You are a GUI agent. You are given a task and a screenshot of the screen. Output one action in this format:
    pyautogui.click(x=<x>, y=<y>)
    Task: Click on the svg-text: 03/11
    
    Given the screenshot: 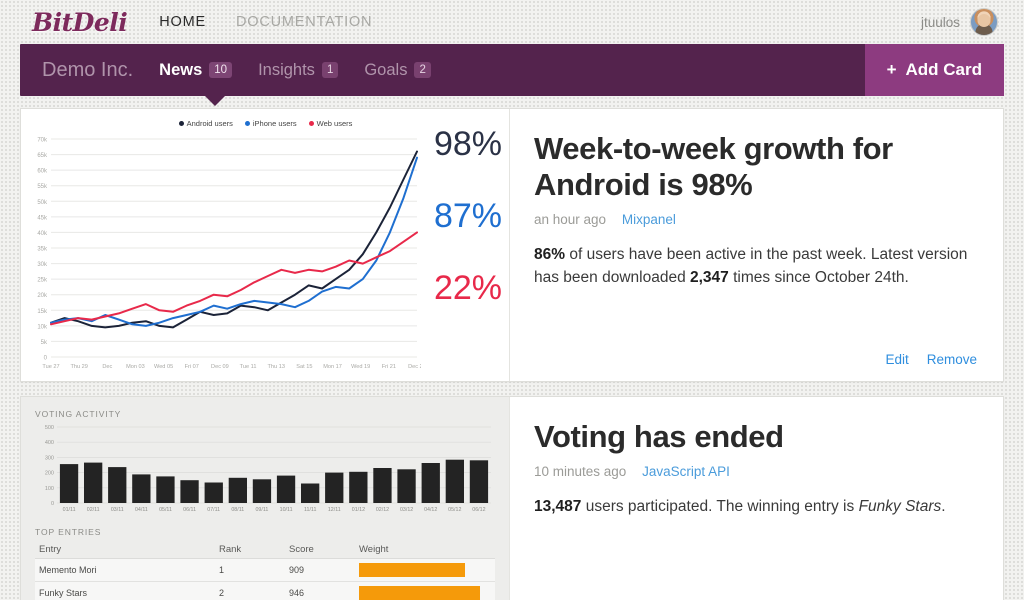 What is the action you would take?
    pyautogui.click(x=117, y=510)
    